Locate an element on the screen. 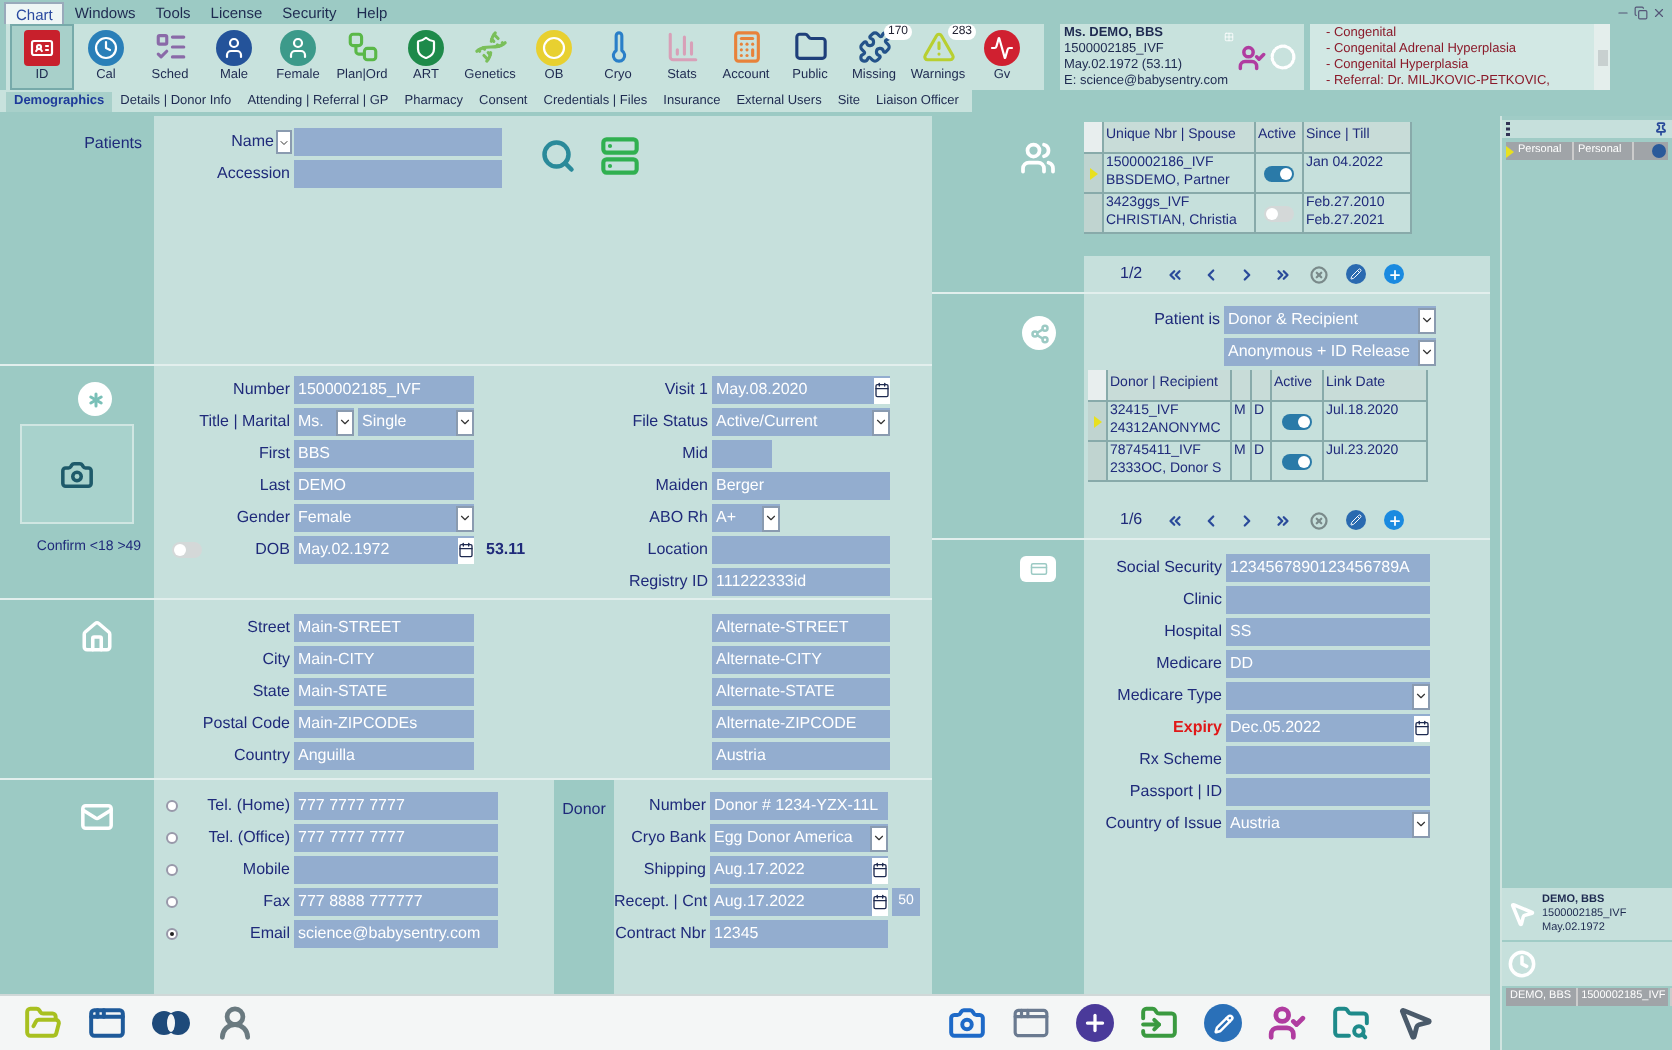 This screenshot has width=1672, height=1050. folder-search-icon is located at coordinates (1351, 1023).